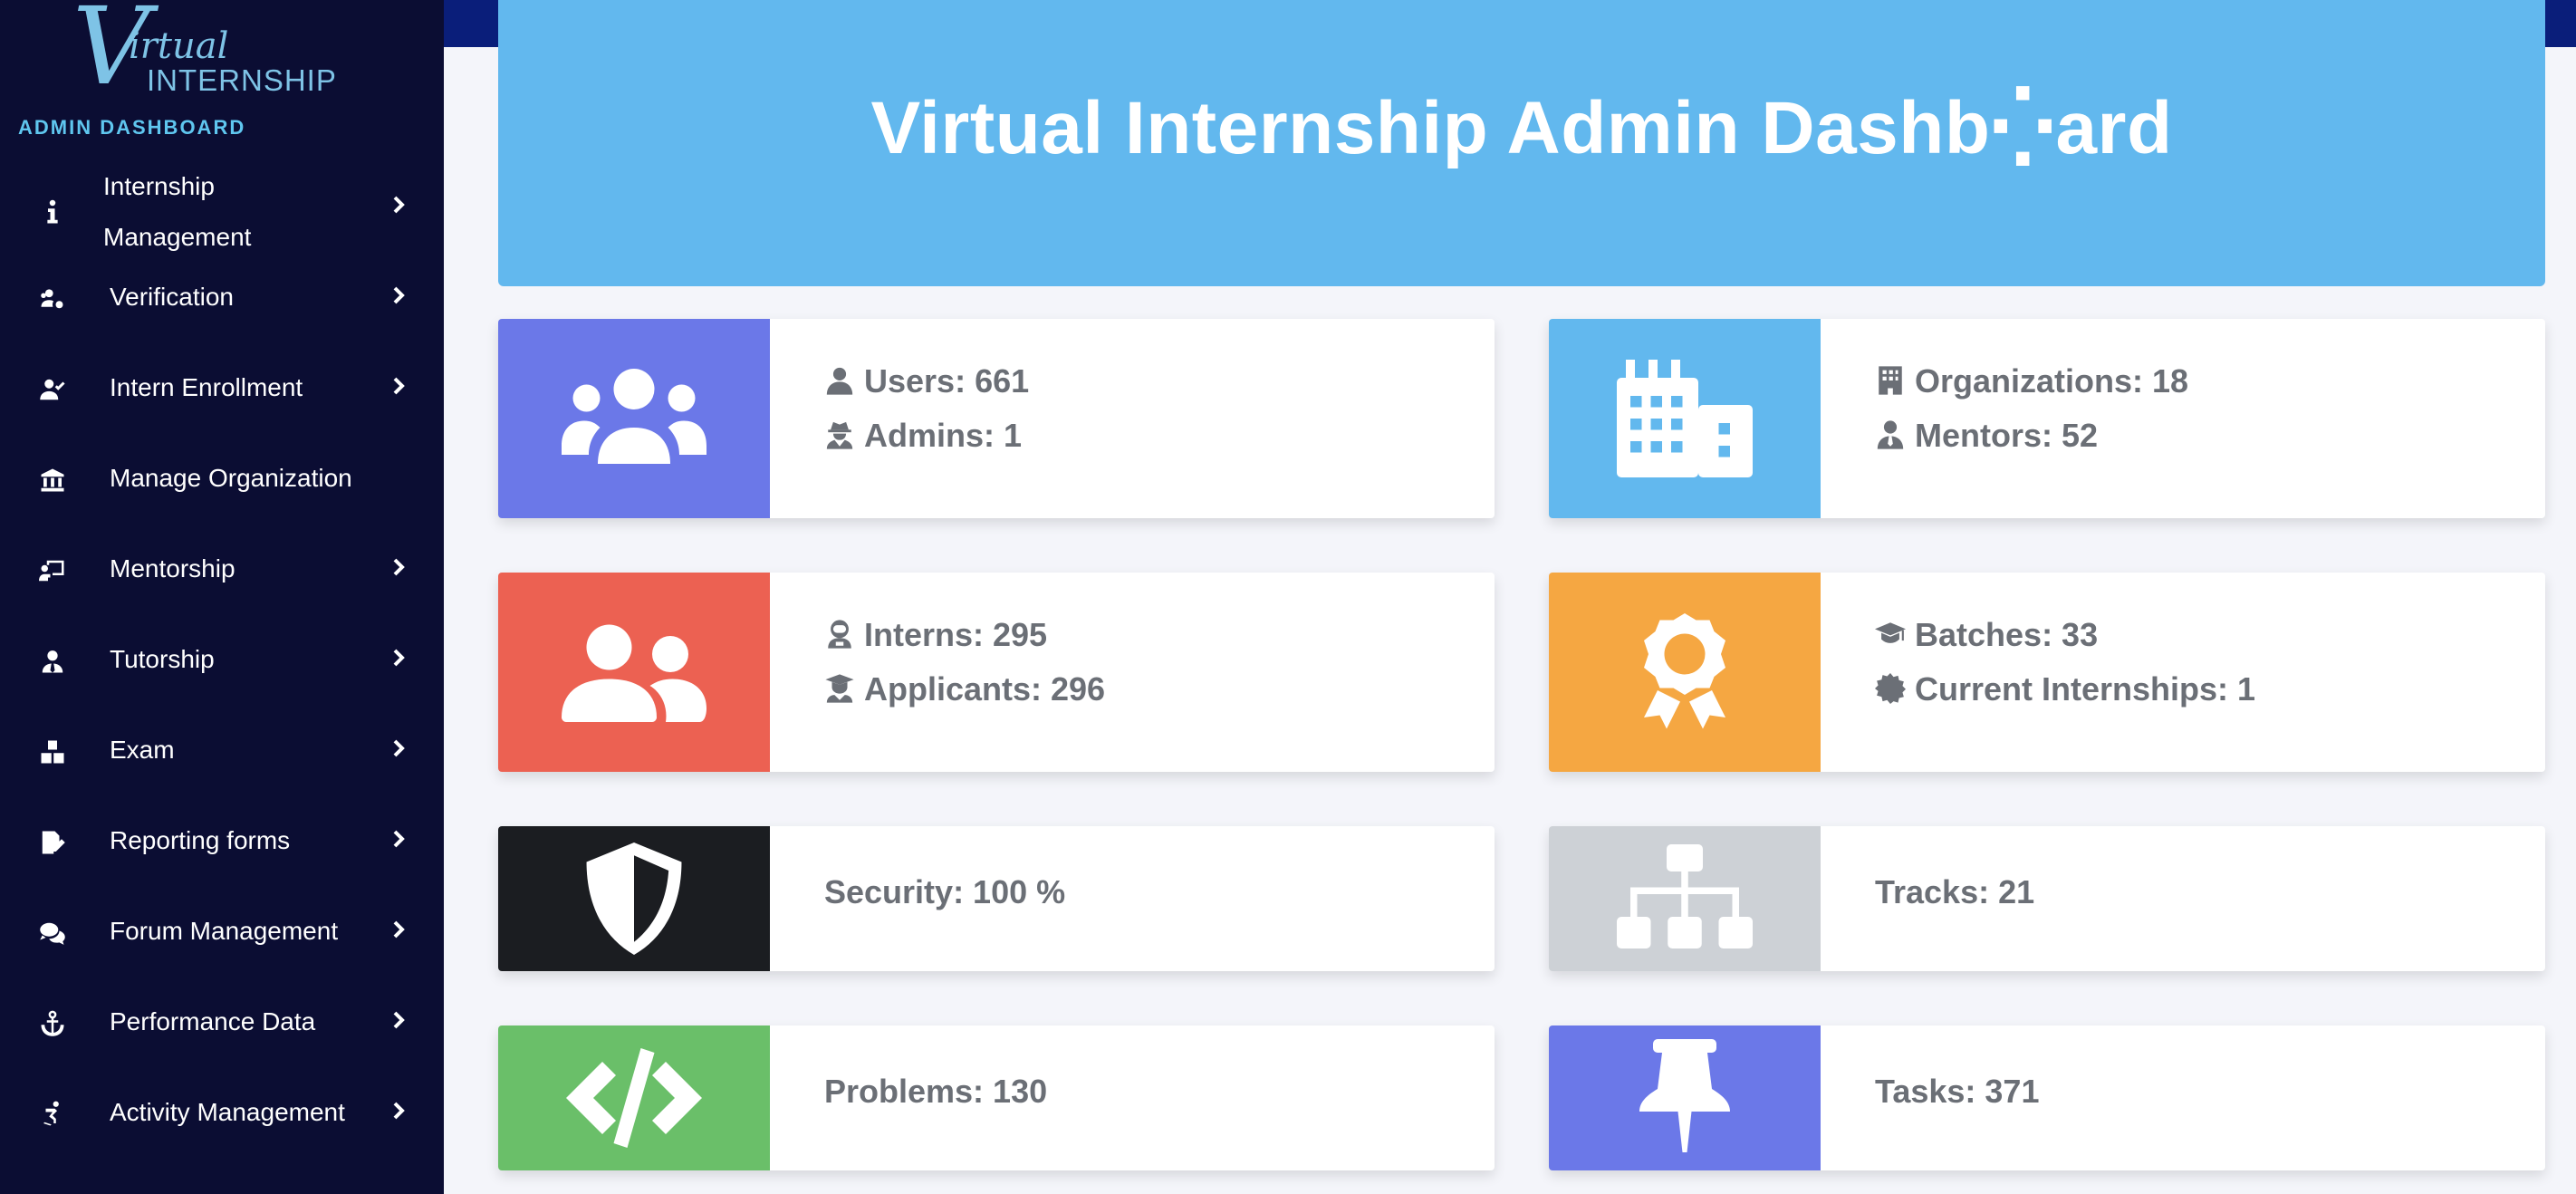 Image resolution: width=2576 pixels, height=1194 pixels. I want to click on sitemap-icon, so click(1685, 896).